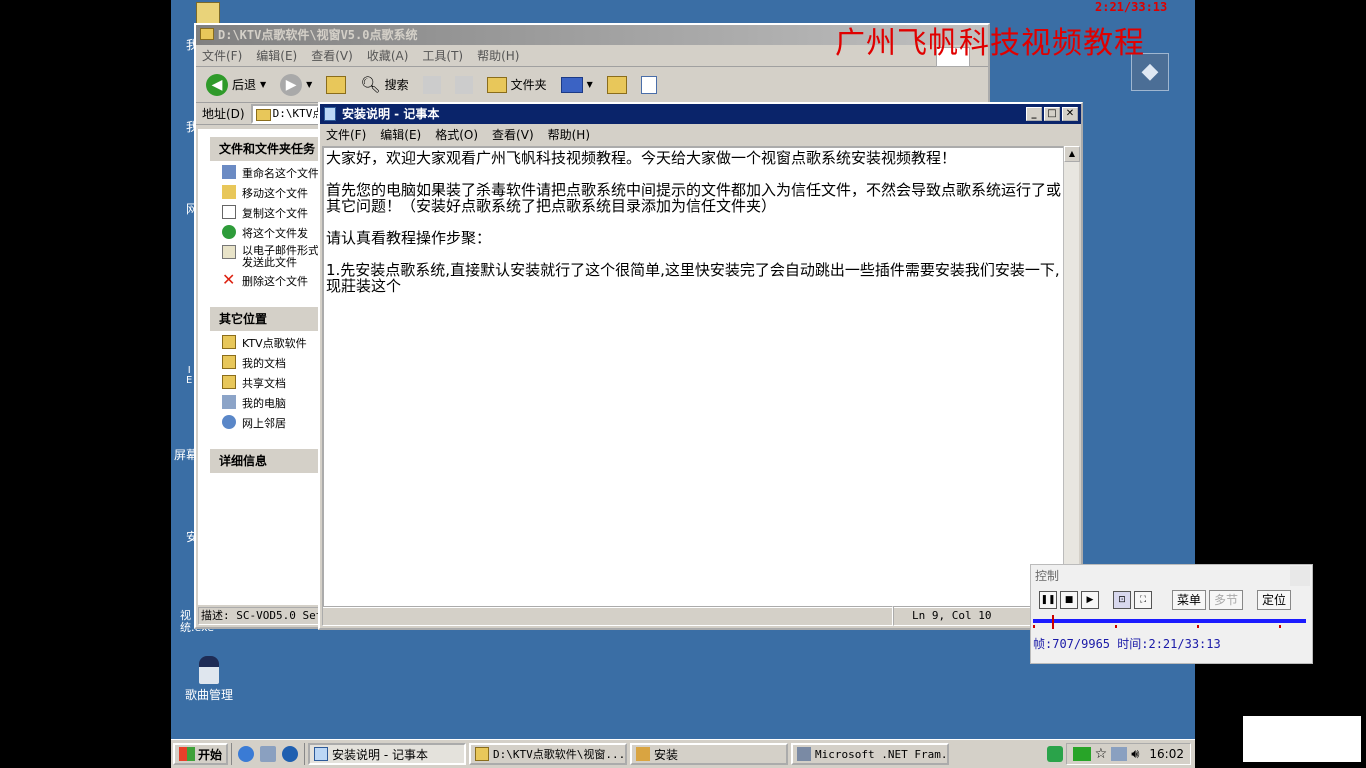  Describe the element at coordinates (236, 85) in the screenshot. I see `back-button: ◀ 后退 ▼` at that location.